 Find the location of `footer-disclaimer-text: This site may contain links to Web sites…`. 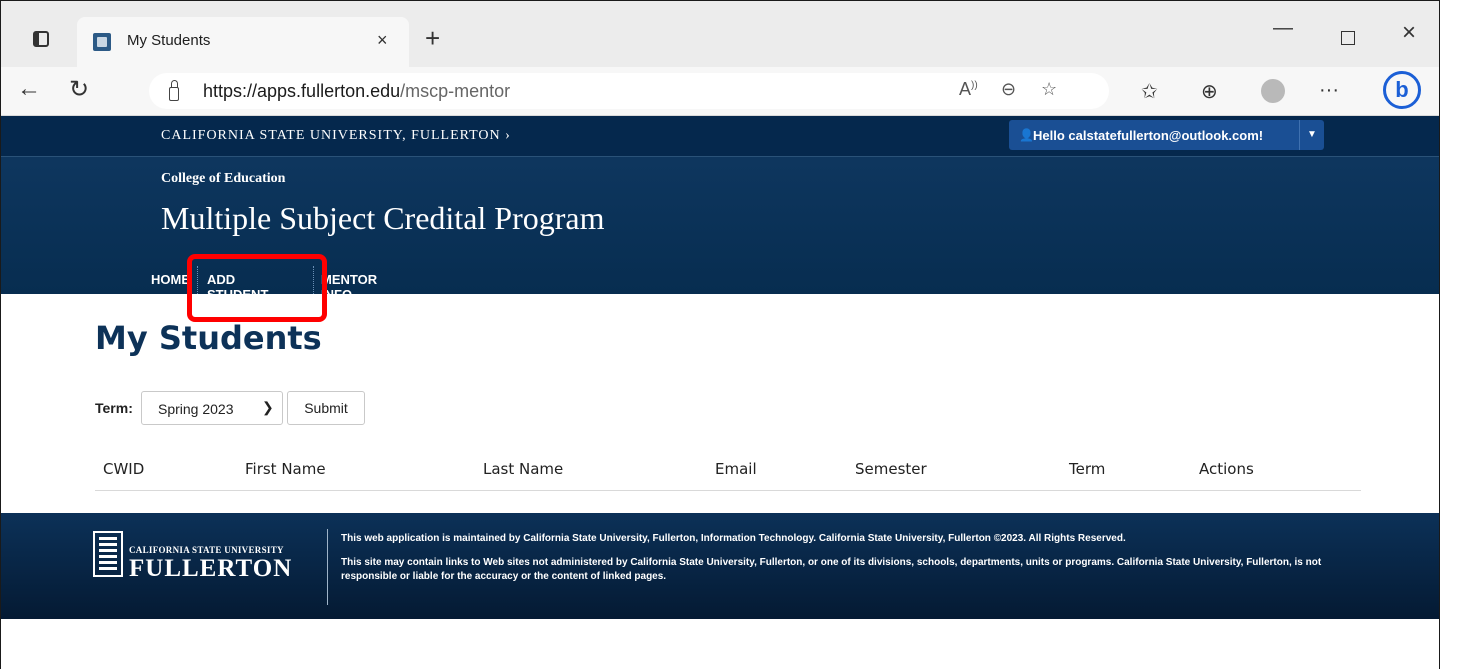

footer-disclaimer-text: This site may contain links to Web sites… is located at coordinates (831, 569).